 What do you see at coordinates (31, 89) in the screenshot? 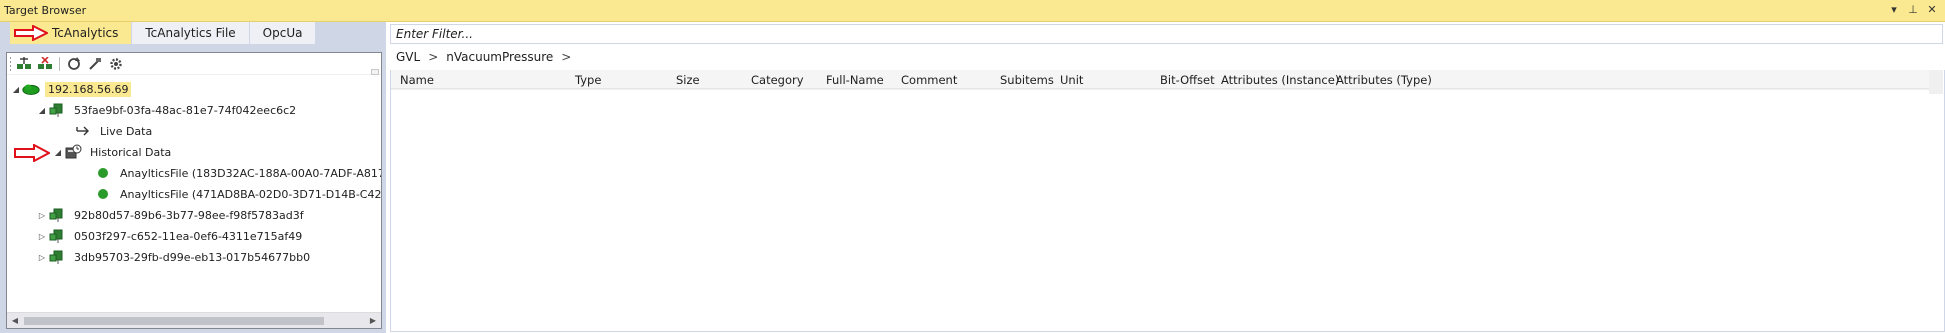
I see `network-cloud-icon` at bounding box center [31, 89].